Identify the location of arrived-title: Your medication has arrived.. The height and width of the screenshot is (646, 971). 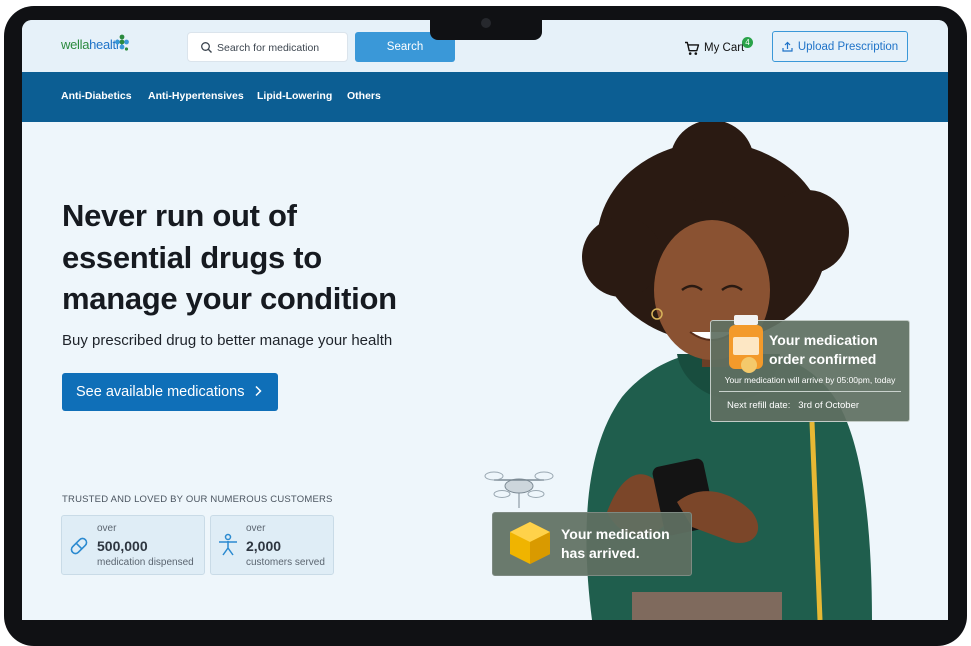
(624, 544).